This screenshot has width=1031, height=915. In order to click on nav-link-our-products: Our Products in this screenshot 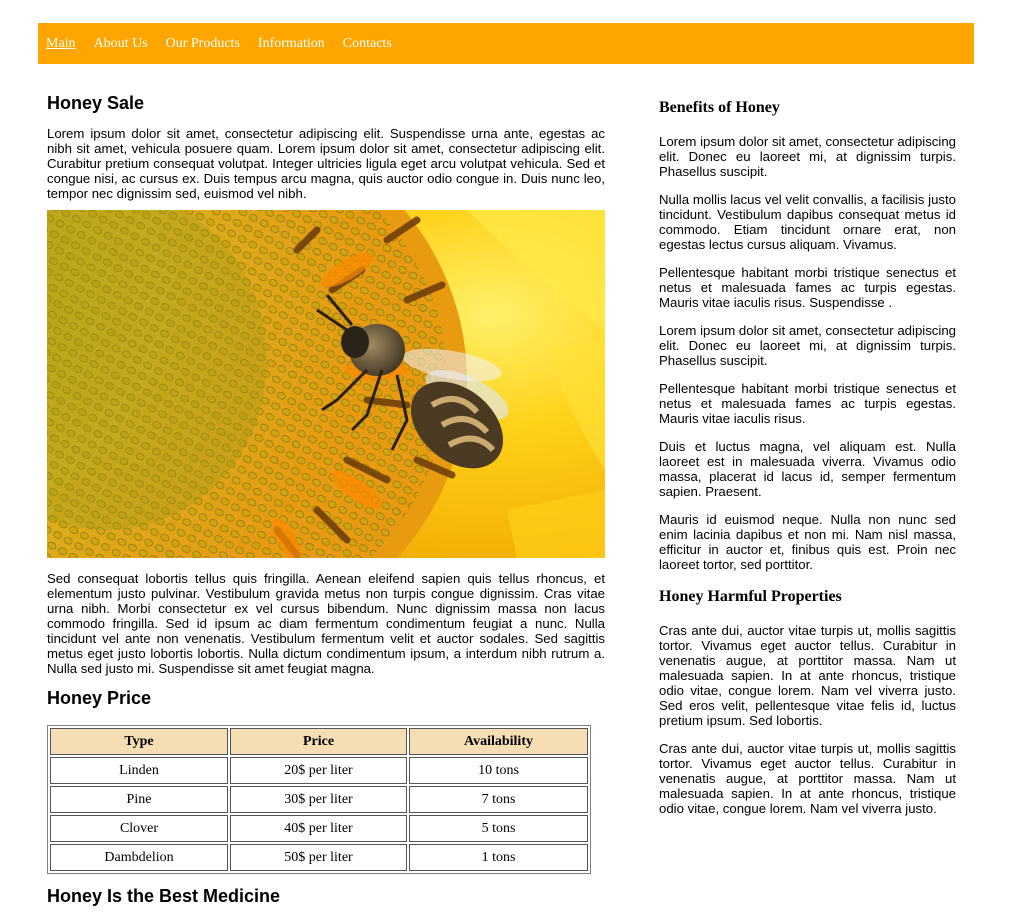, I will do `click(203, 44)`.